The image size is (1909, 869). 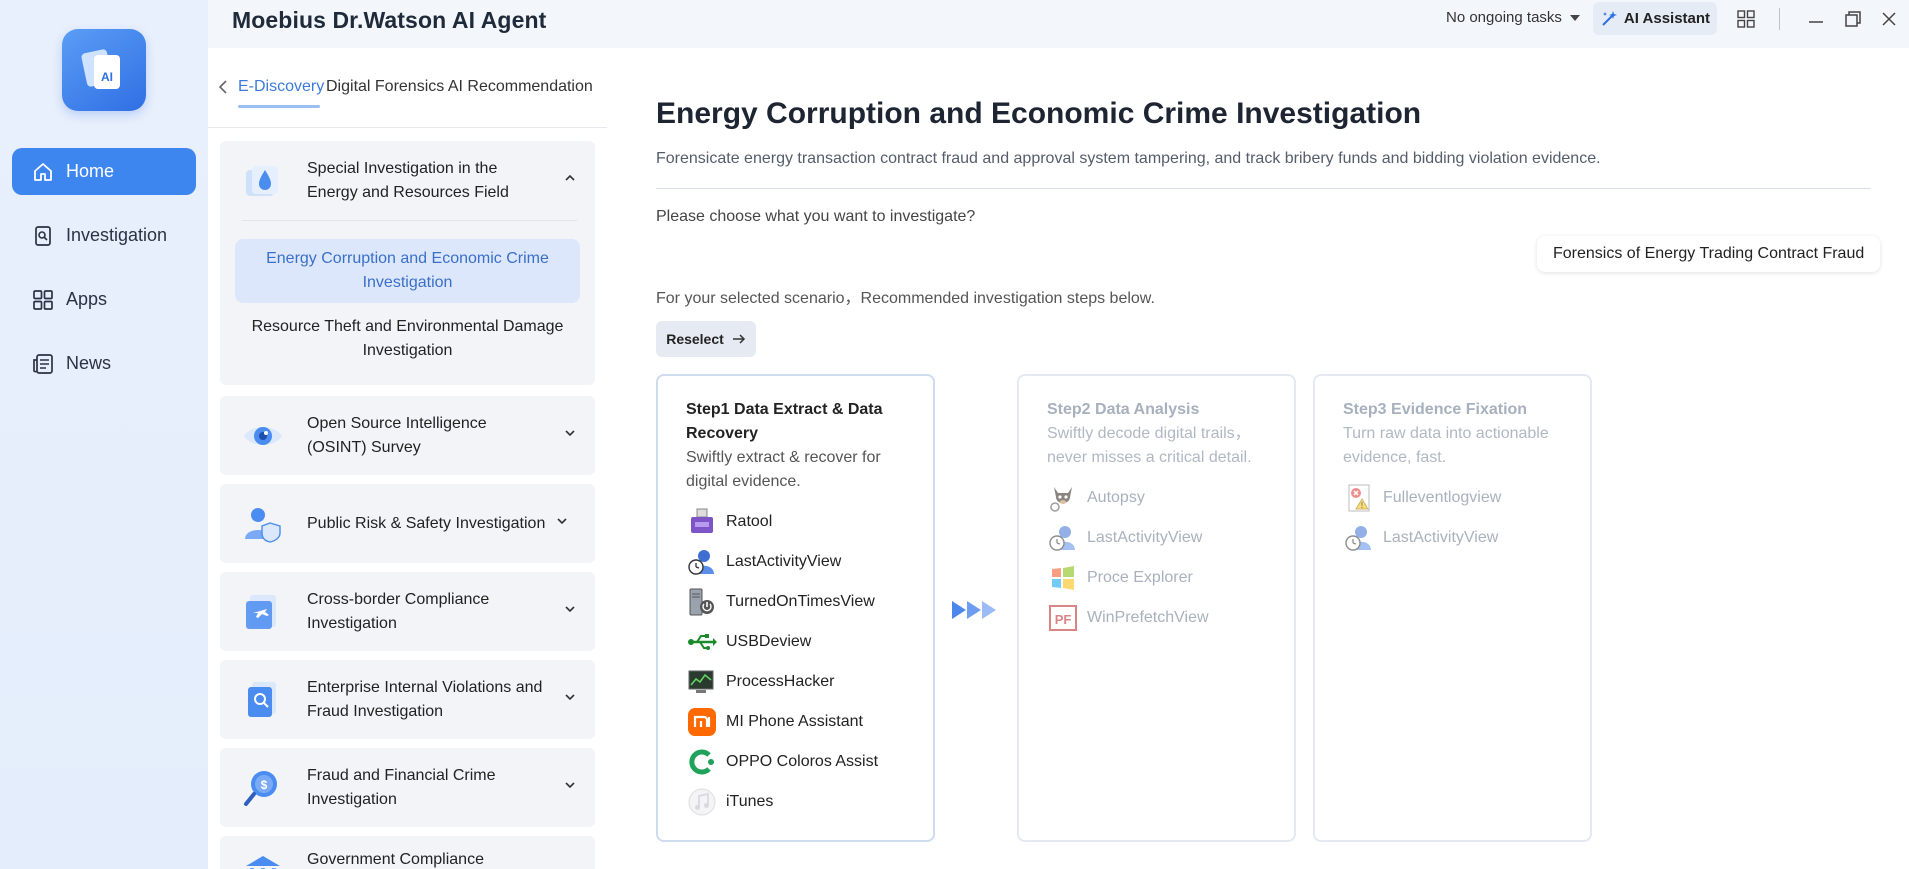 What do you see at coordinates (1063, 578) in the screenshot?
I see `windows-flag-icon` at bounding box center [1063, 578].